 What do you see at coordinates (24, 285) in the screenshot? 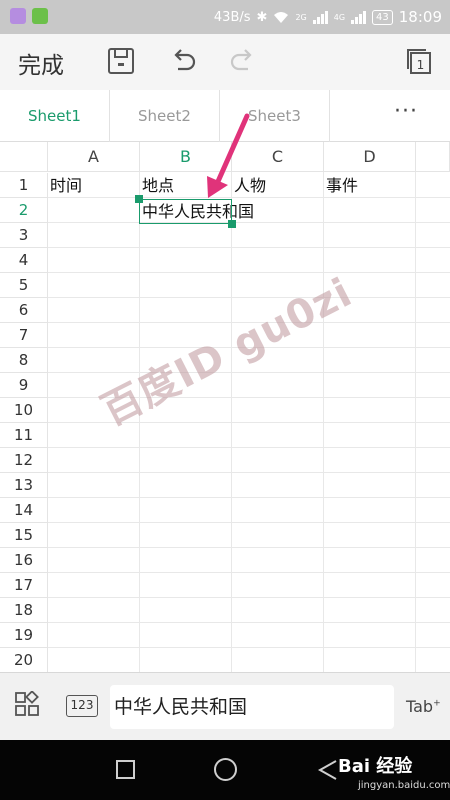
I see `row-header: 5` at bounding box center [24, 285].